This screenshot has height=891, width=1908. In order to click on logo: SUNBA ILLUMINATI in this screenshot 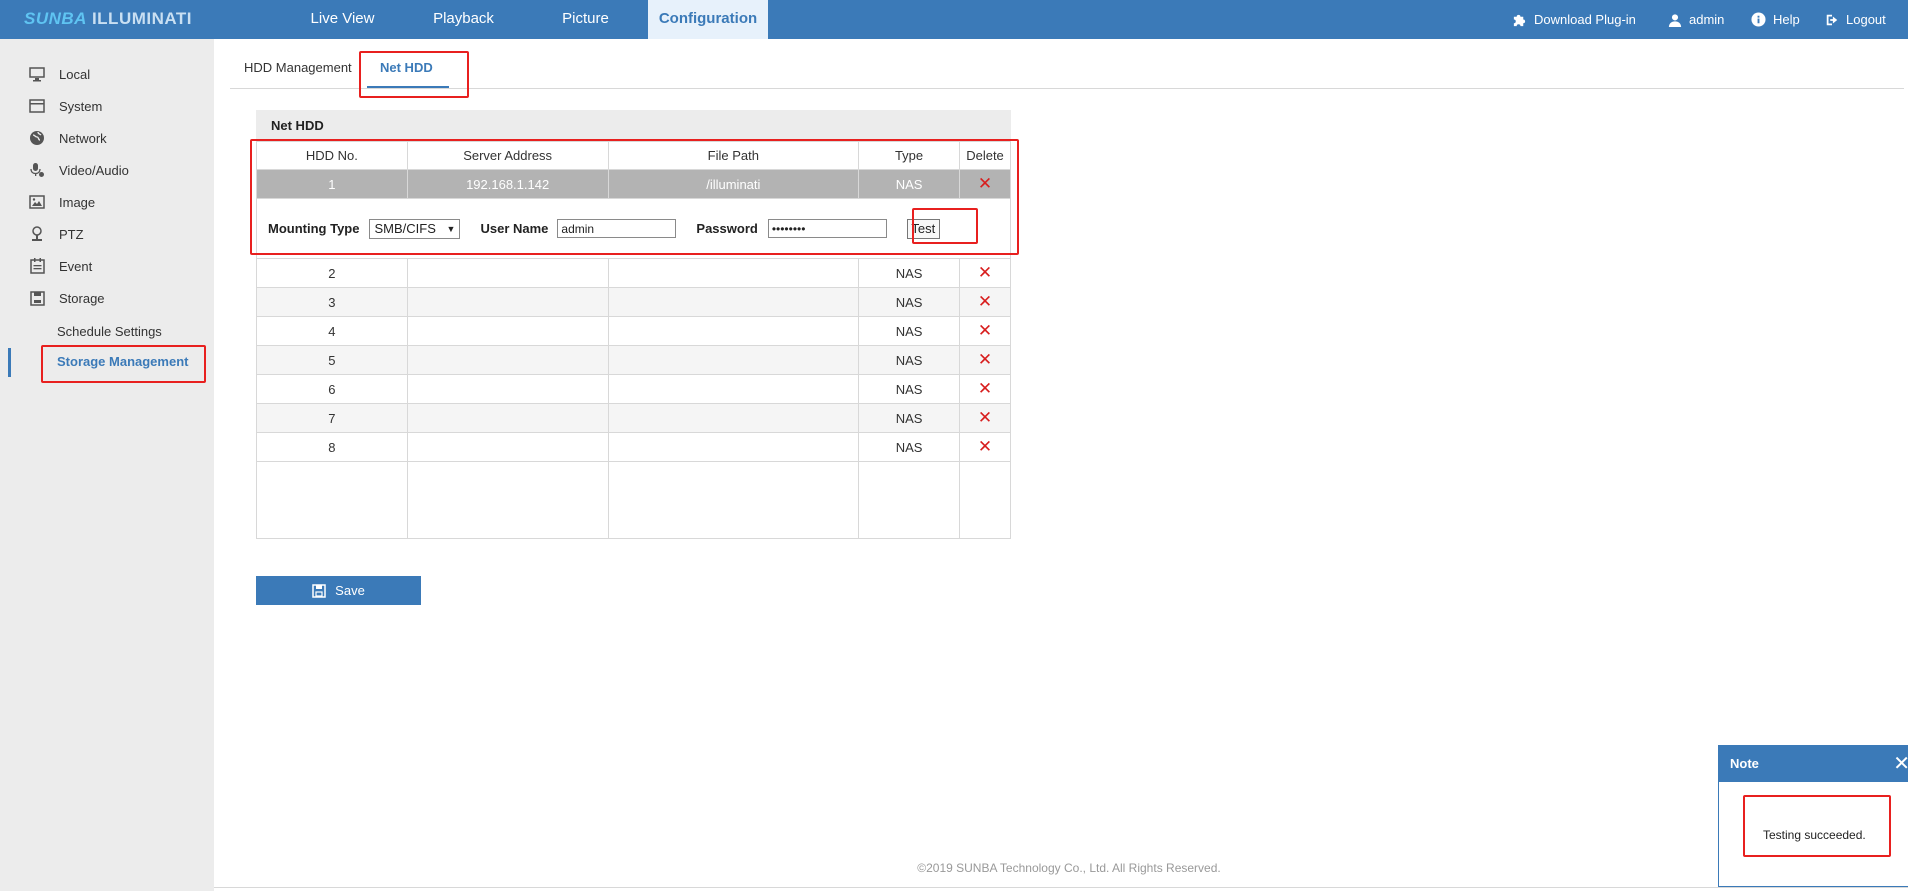, I will do `click(108, 20)`.